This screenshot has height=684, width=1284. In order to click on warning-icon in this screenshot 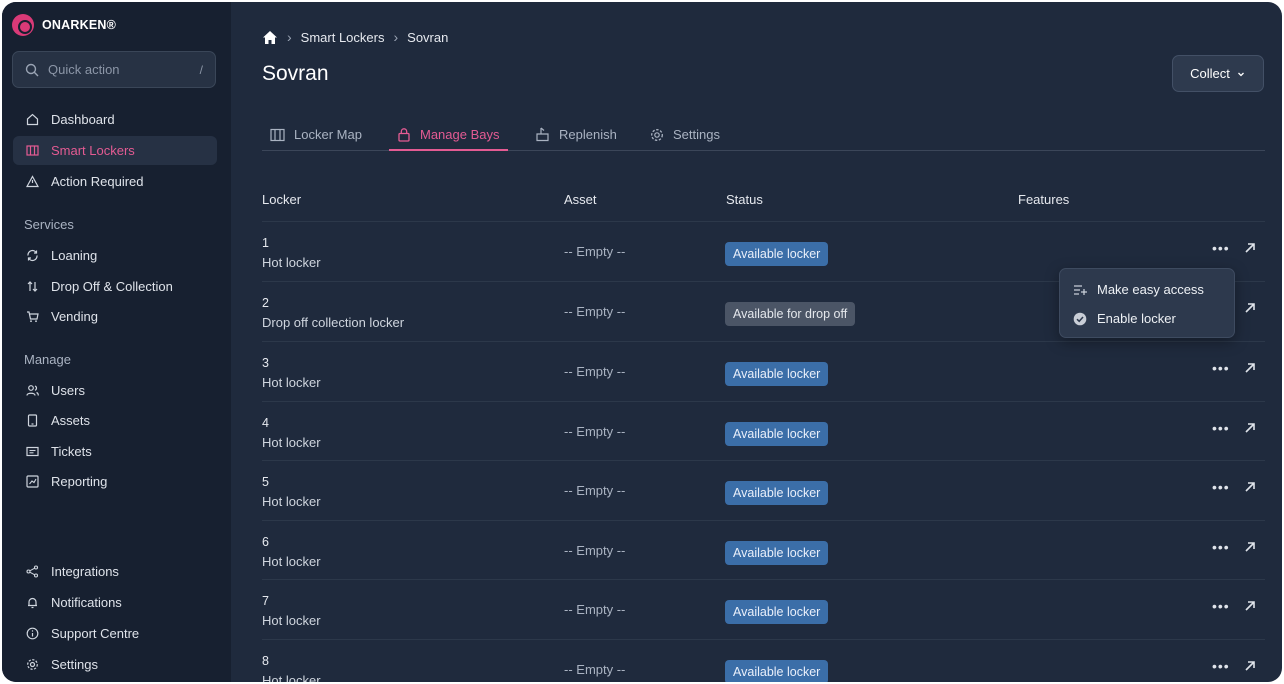, I will do `click(32, 182)`.